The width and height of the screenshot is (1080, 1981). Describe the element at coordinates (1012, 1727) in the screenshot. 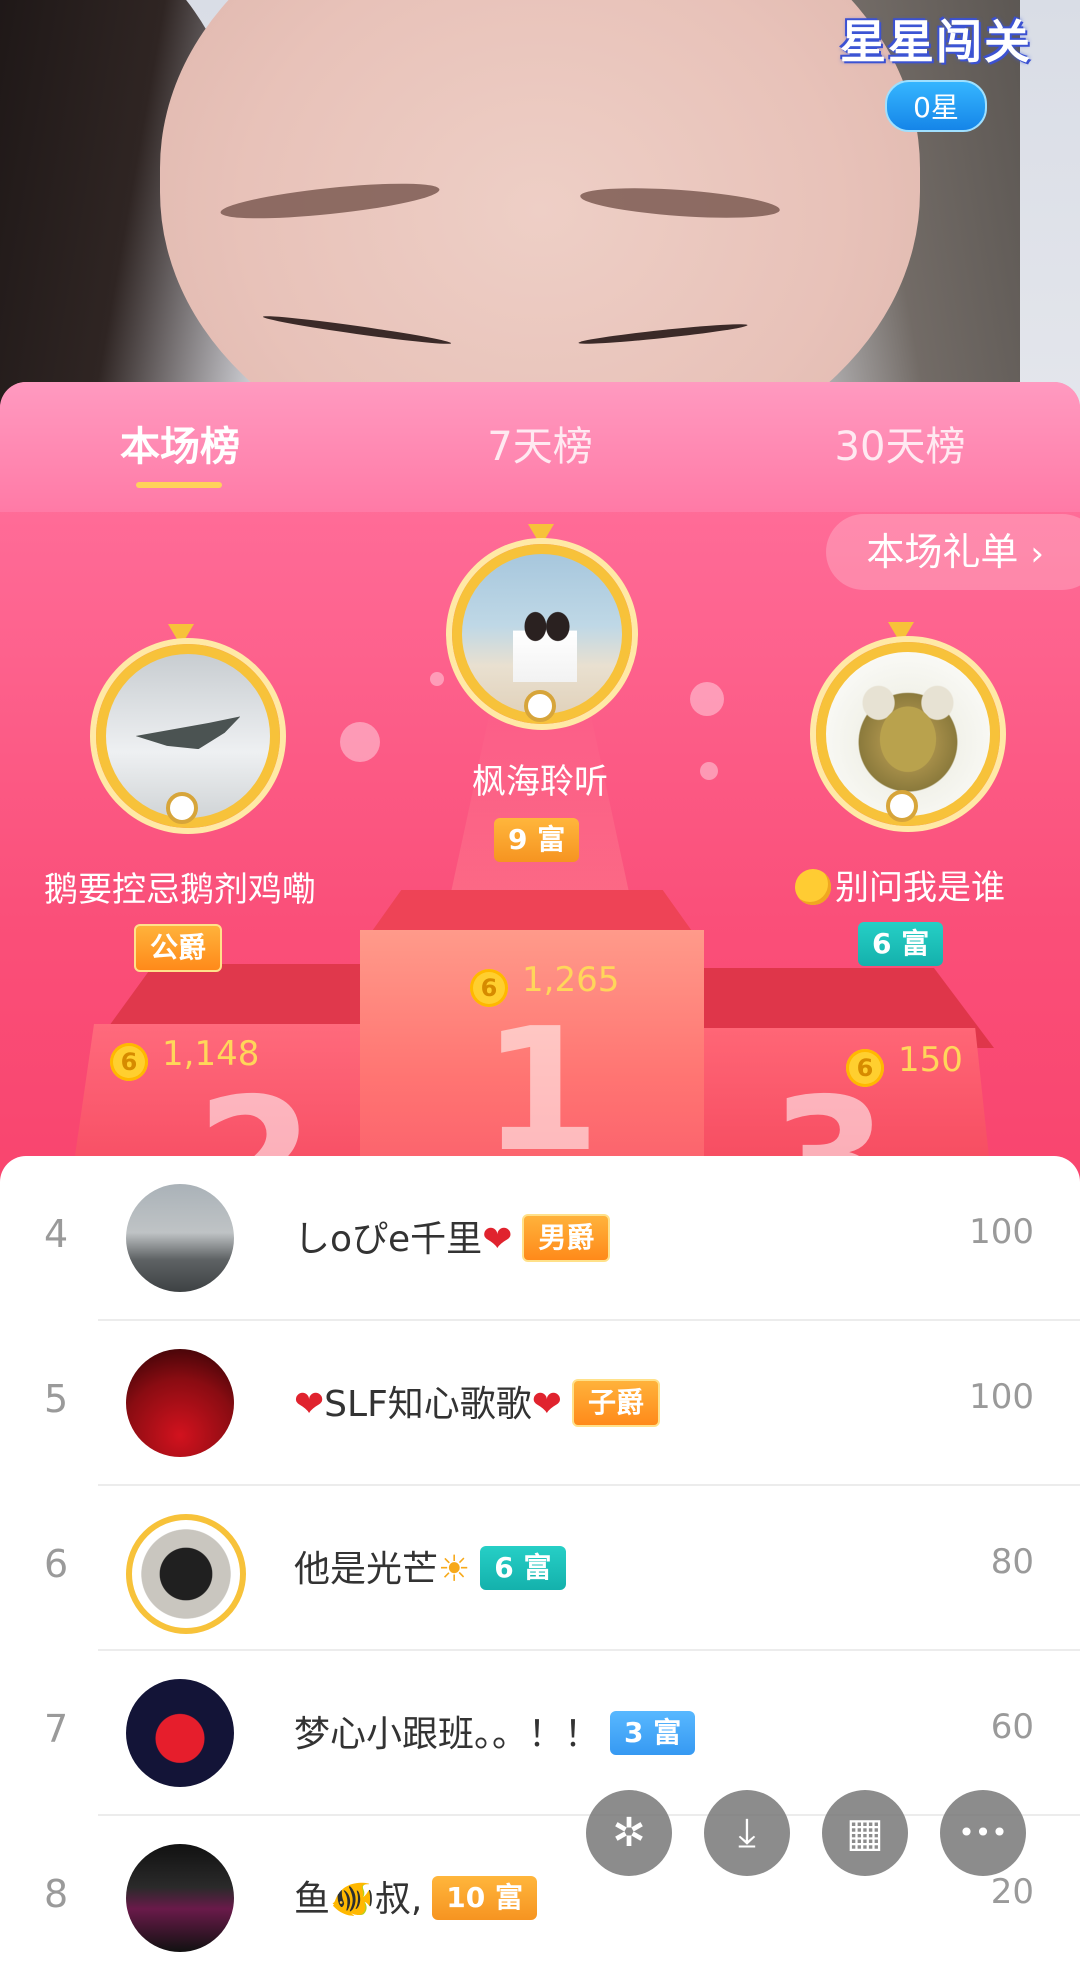

I see `score: 60` at that location.